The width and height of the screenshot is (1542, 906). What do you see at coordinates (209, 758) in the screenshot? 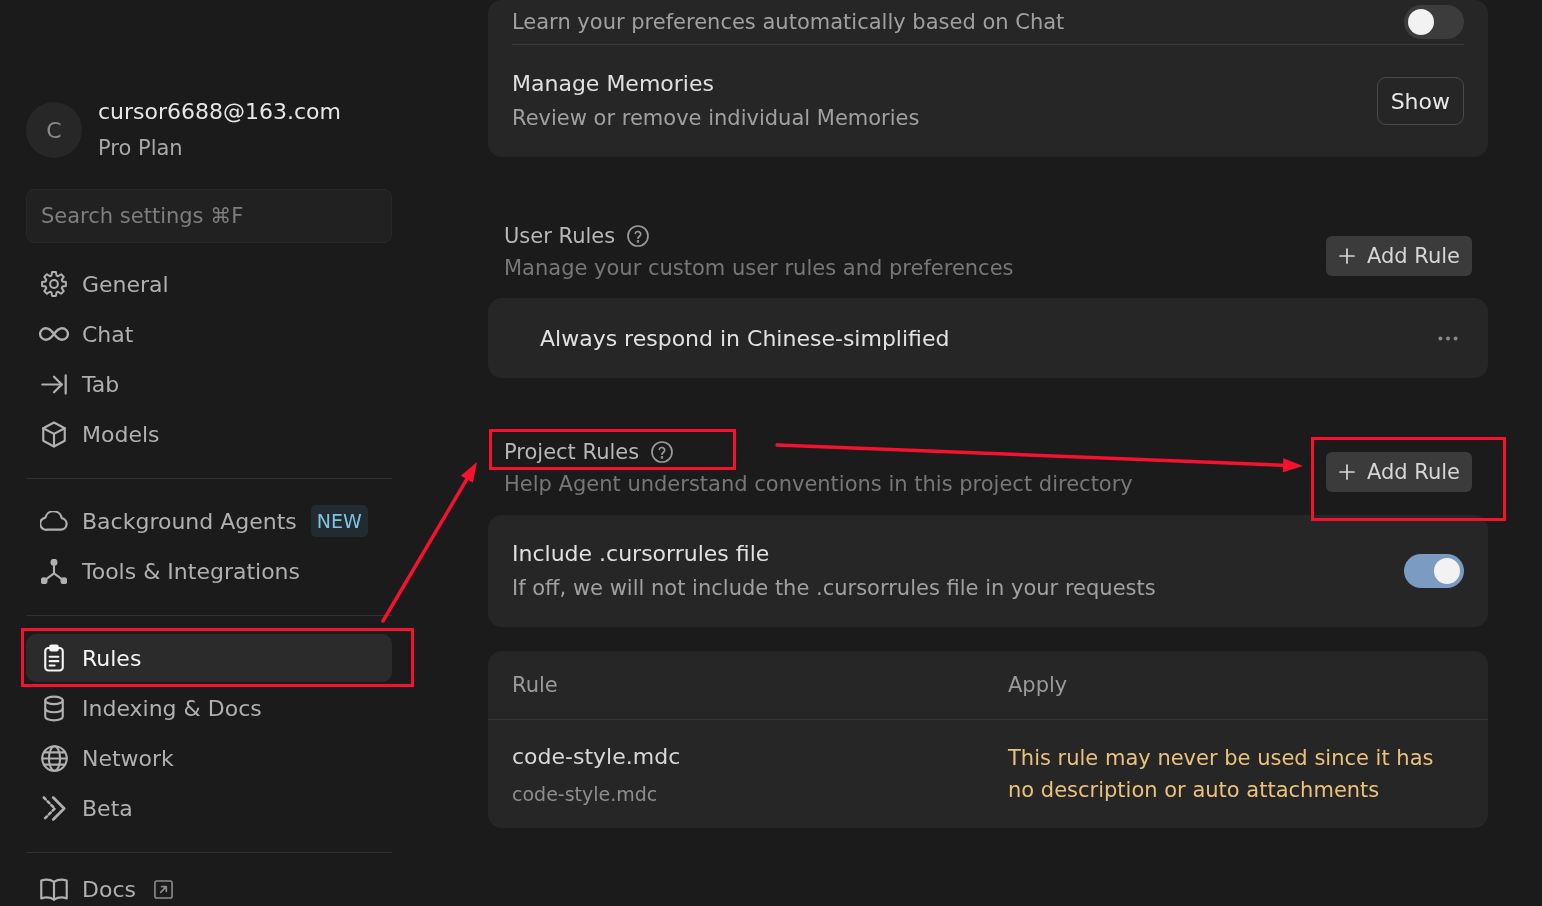
I see `sidebar-item: Network` at bounding box center [209, 758].